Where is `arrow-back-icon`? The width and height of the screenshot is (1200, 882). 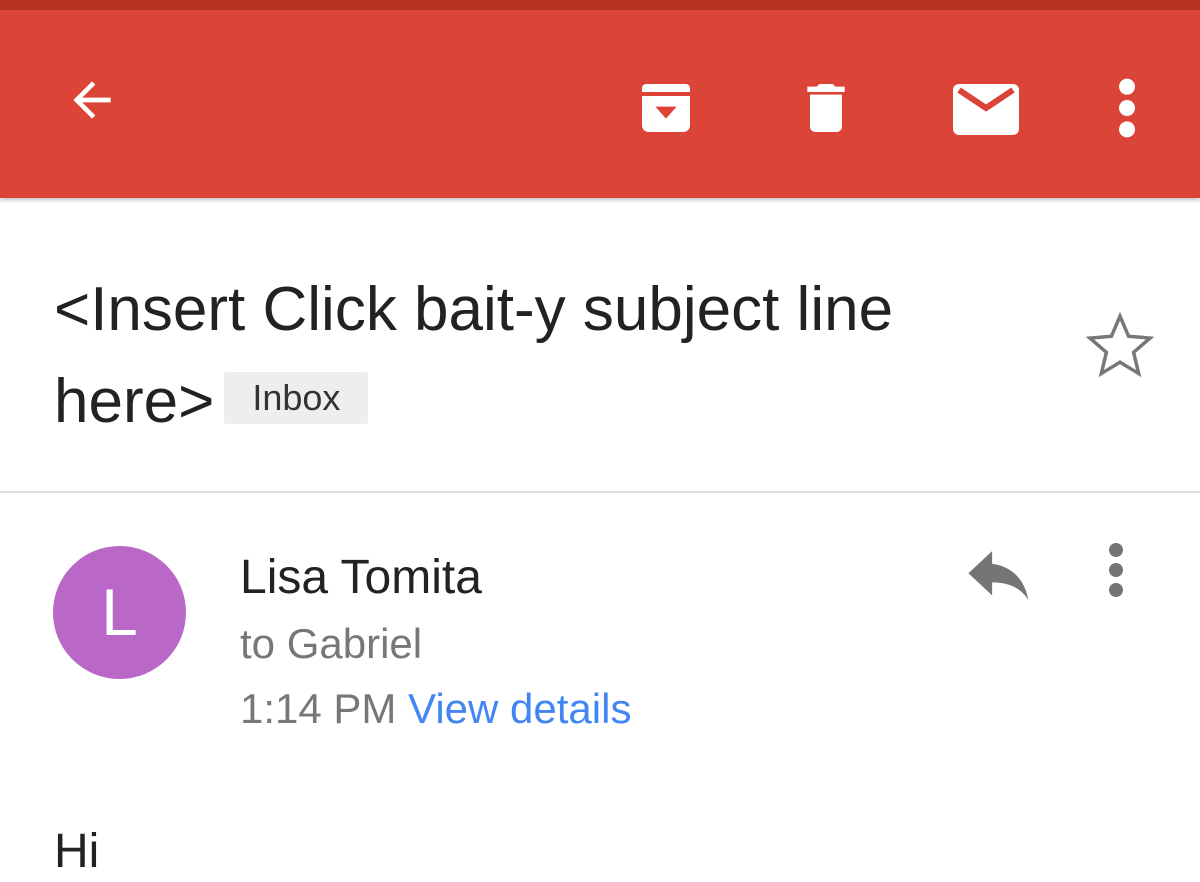 arrow-back-icon is located at coordinates (92, 100).